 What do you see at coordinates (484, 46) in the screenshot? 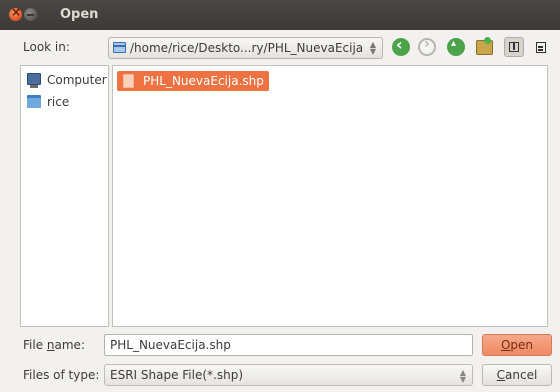
I see `new-folder-icon` at bounding box center [484, 46].